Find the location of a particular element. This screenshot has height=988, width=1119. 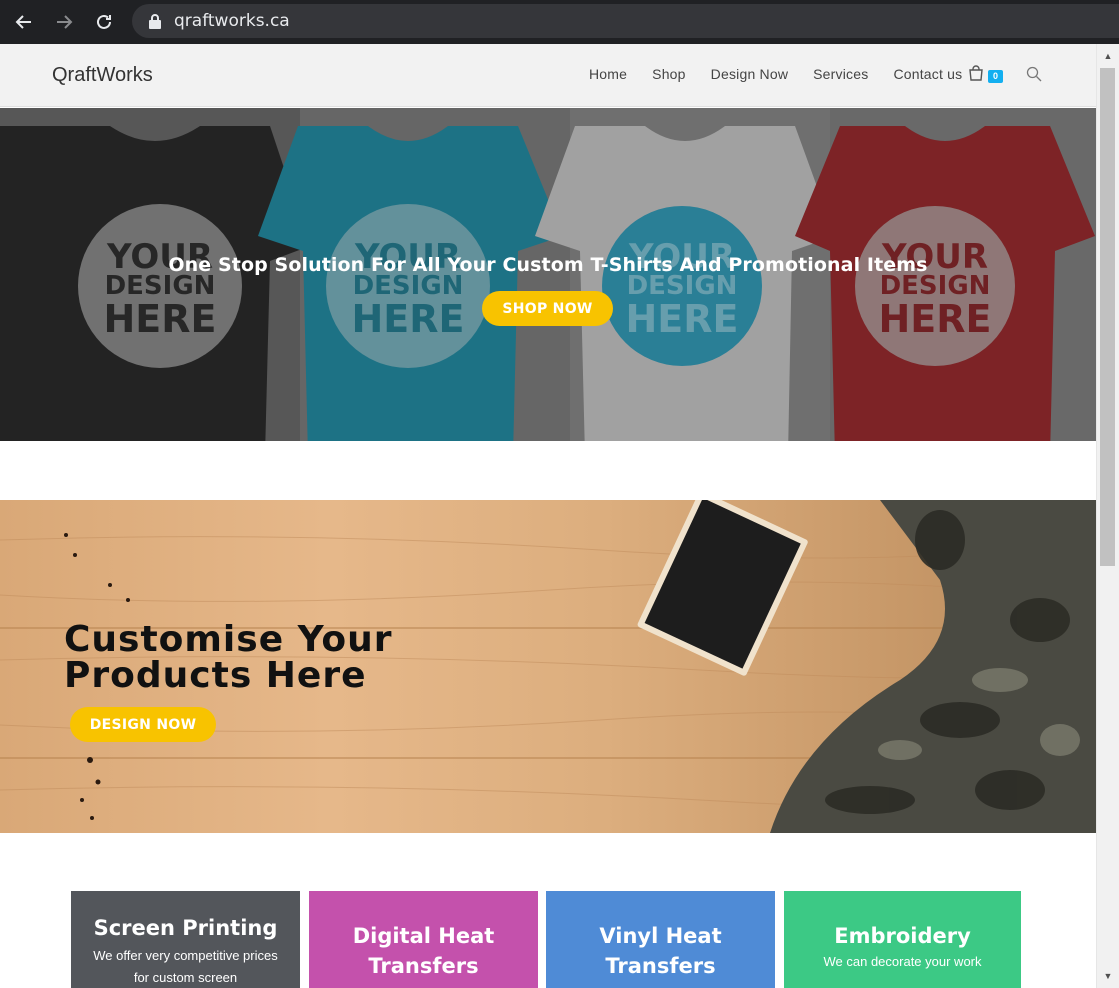

address-bar: qraftworks.ca is located at coordinates (625, 21).